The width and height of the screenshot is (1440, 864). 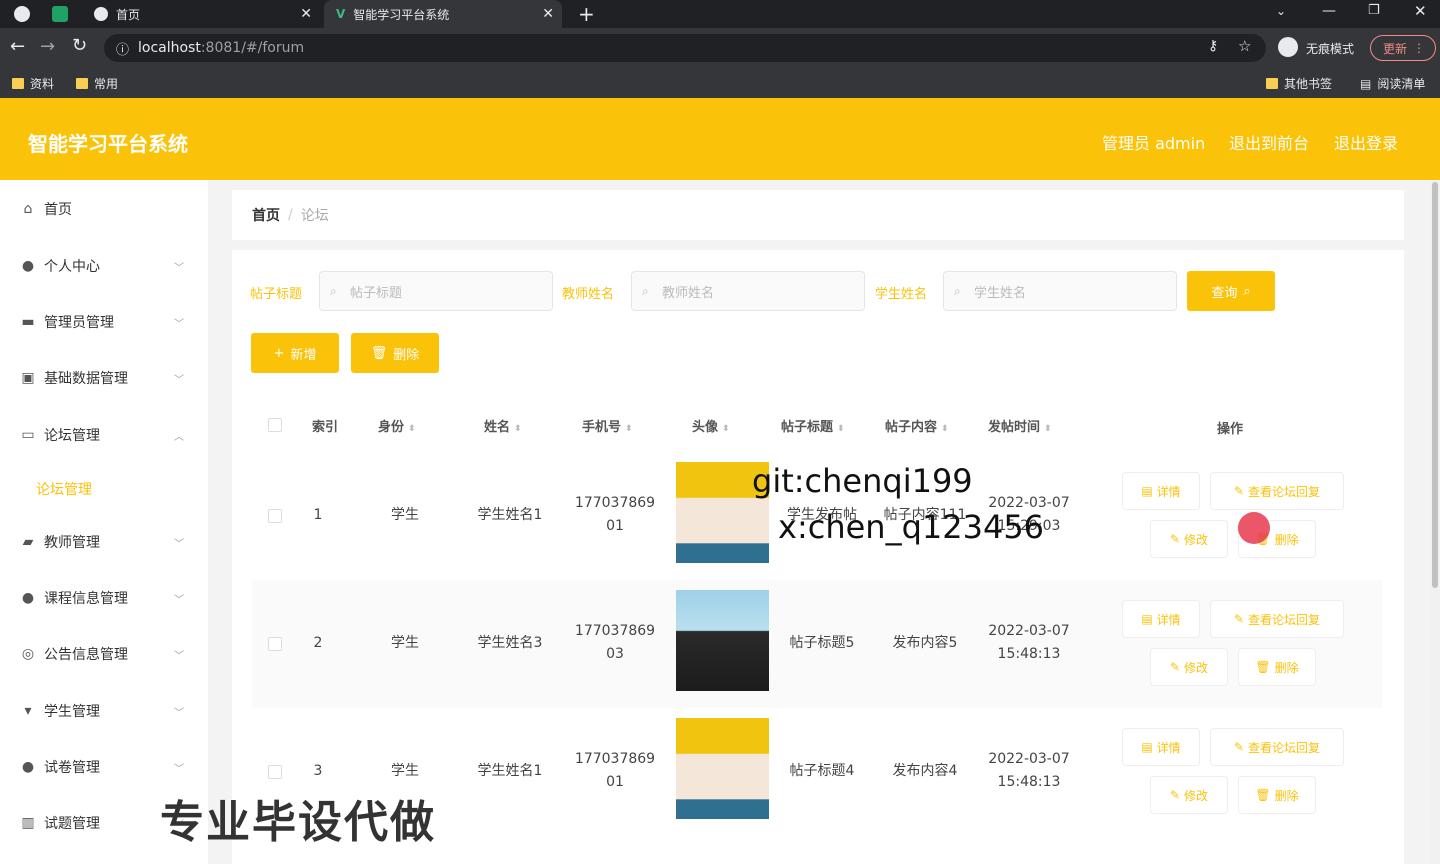 I want to click on tab-platform: V 智能学习平台系统 ✕, so click(x=443, y=14).